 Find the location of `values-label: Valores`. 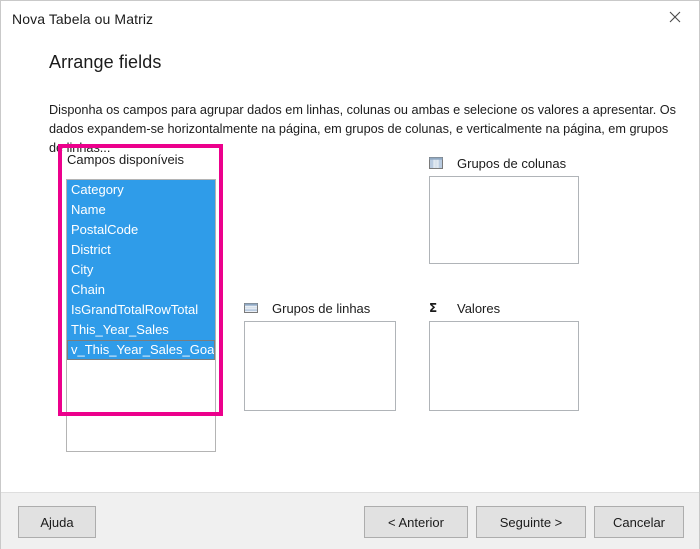

values-label: Valores is located at coordinates (479, 308).